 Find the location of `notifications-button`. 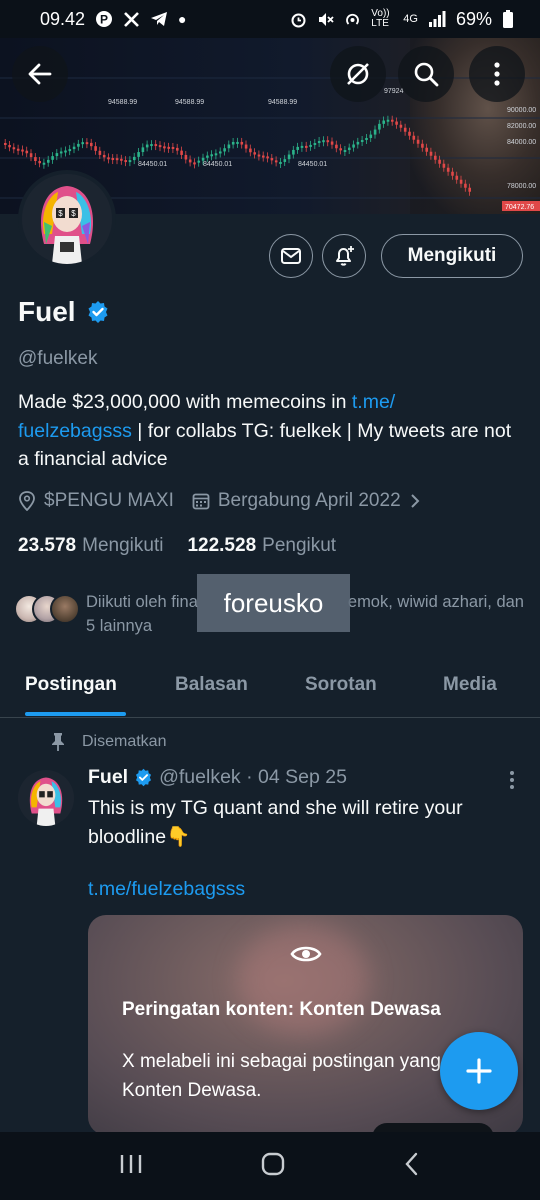

notifications-button is located at coordinates (344, 256).